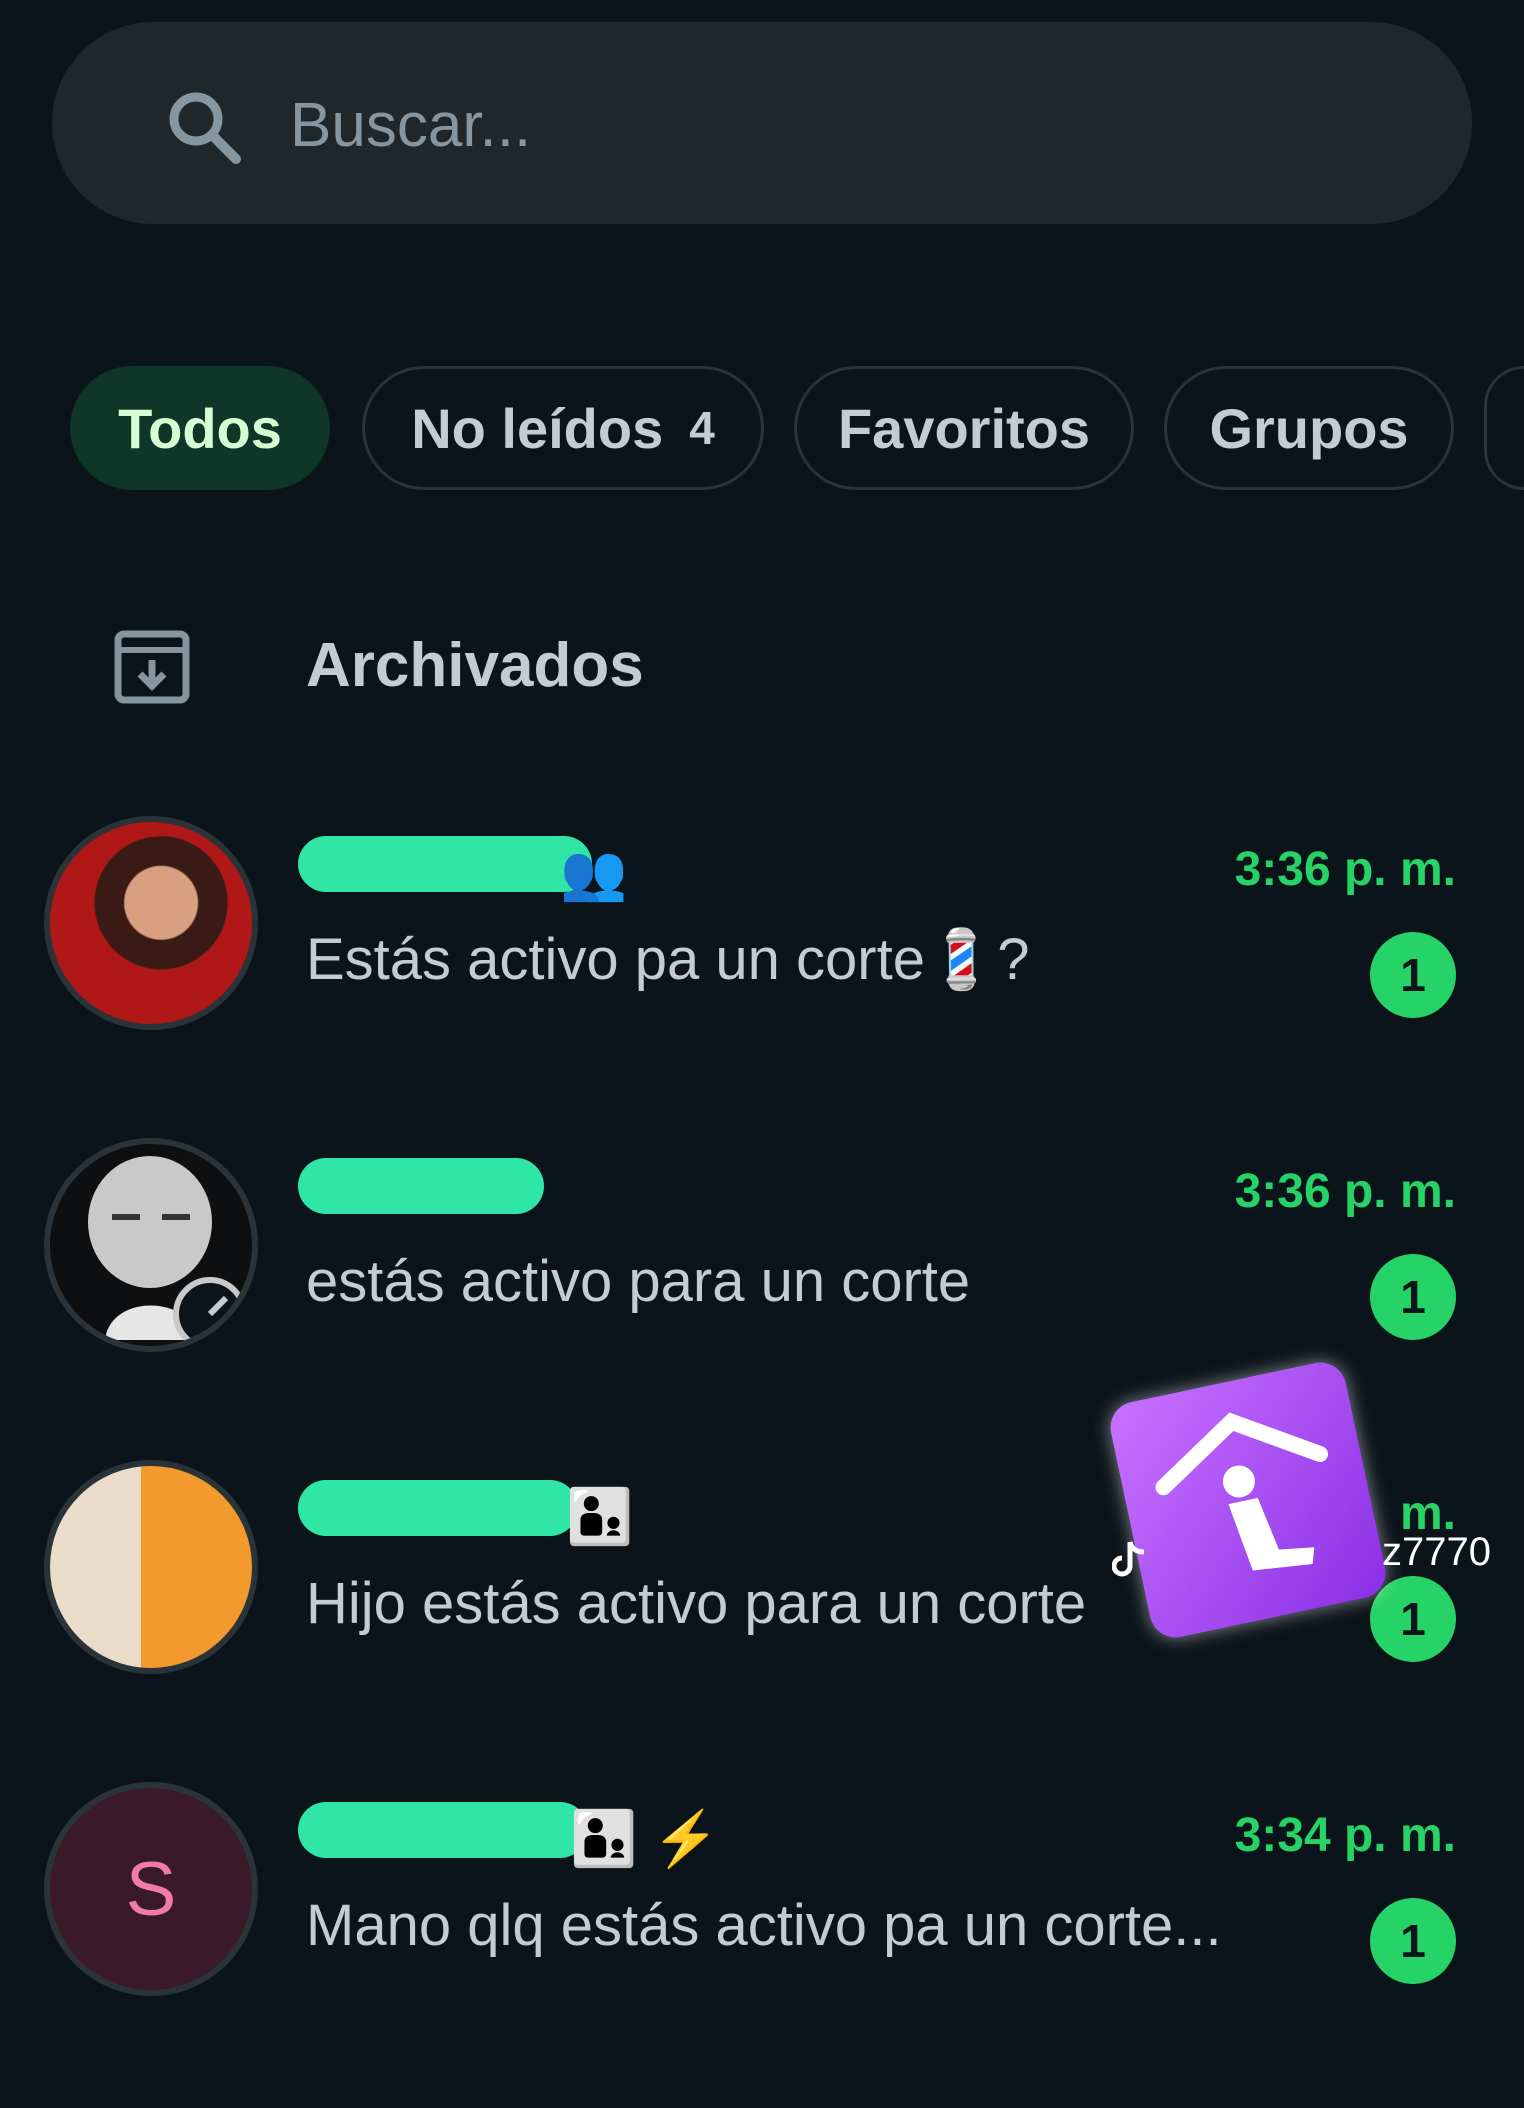 Image resolution: width=1524 pixels, height=2108 pixels. I want to click on watermark-text: z7770, so click(1436, 1552).